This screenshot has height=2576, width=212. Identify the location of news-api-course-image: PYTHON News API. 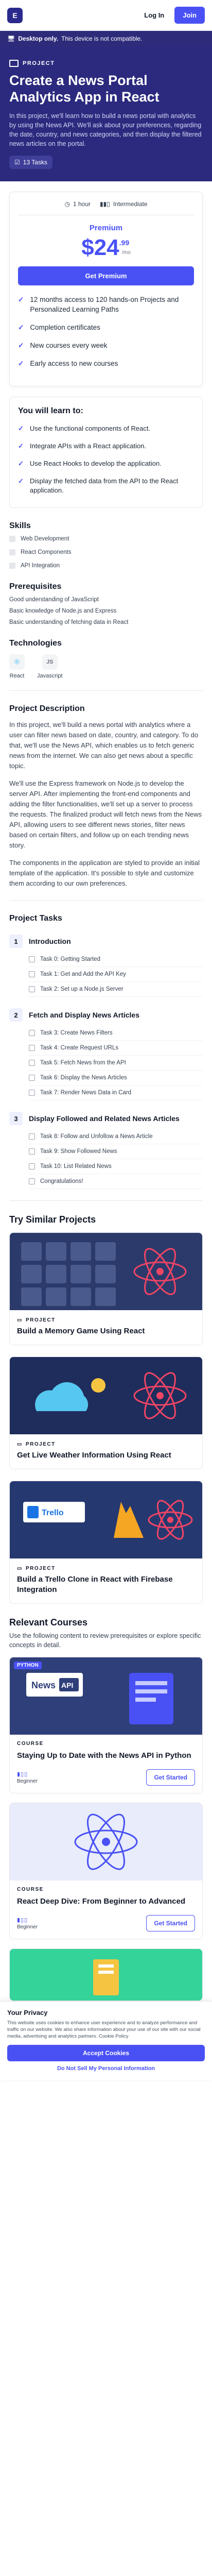
(106, 1696).